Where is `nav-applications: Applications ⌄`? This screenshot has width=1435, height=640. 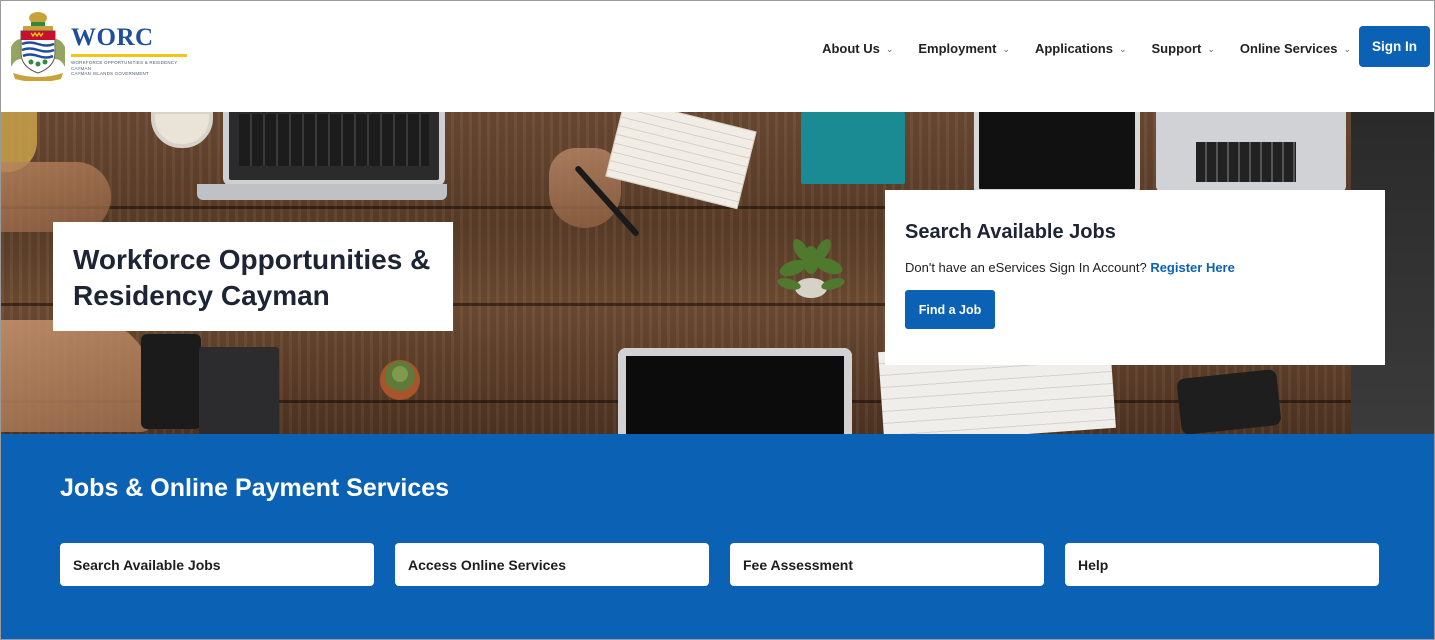 nav-applications: Applications ⌄ is located at coordinates (1081, 48).